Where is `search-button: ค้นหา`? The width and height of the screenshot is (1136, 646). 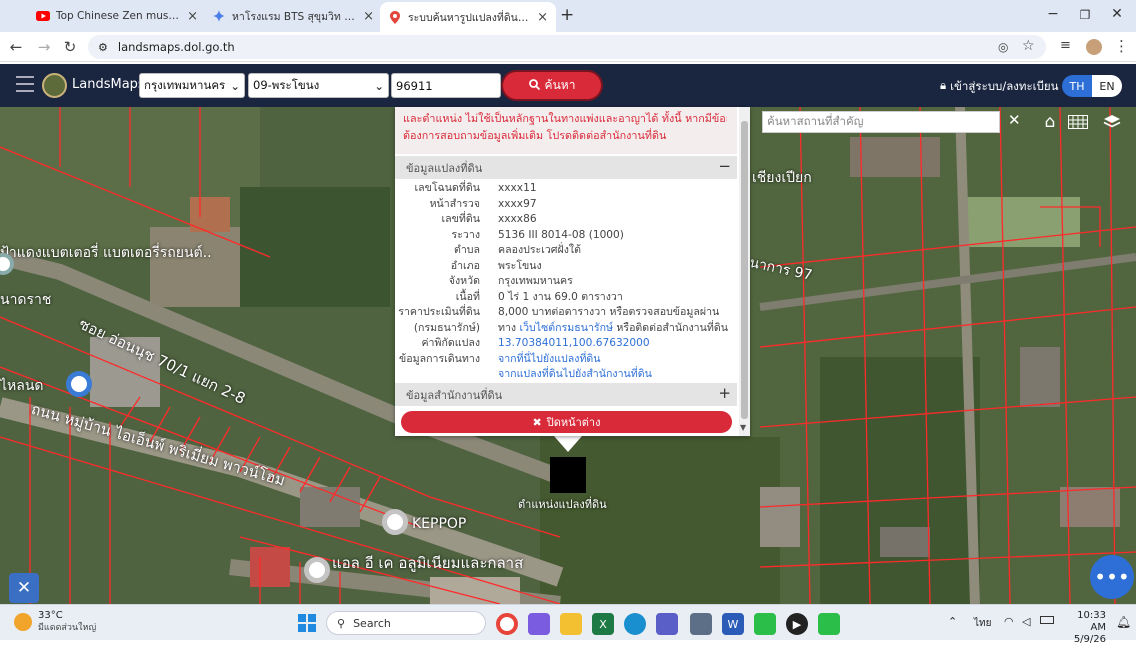
search-button: ค้นหา is located at coordinates (552, 85).